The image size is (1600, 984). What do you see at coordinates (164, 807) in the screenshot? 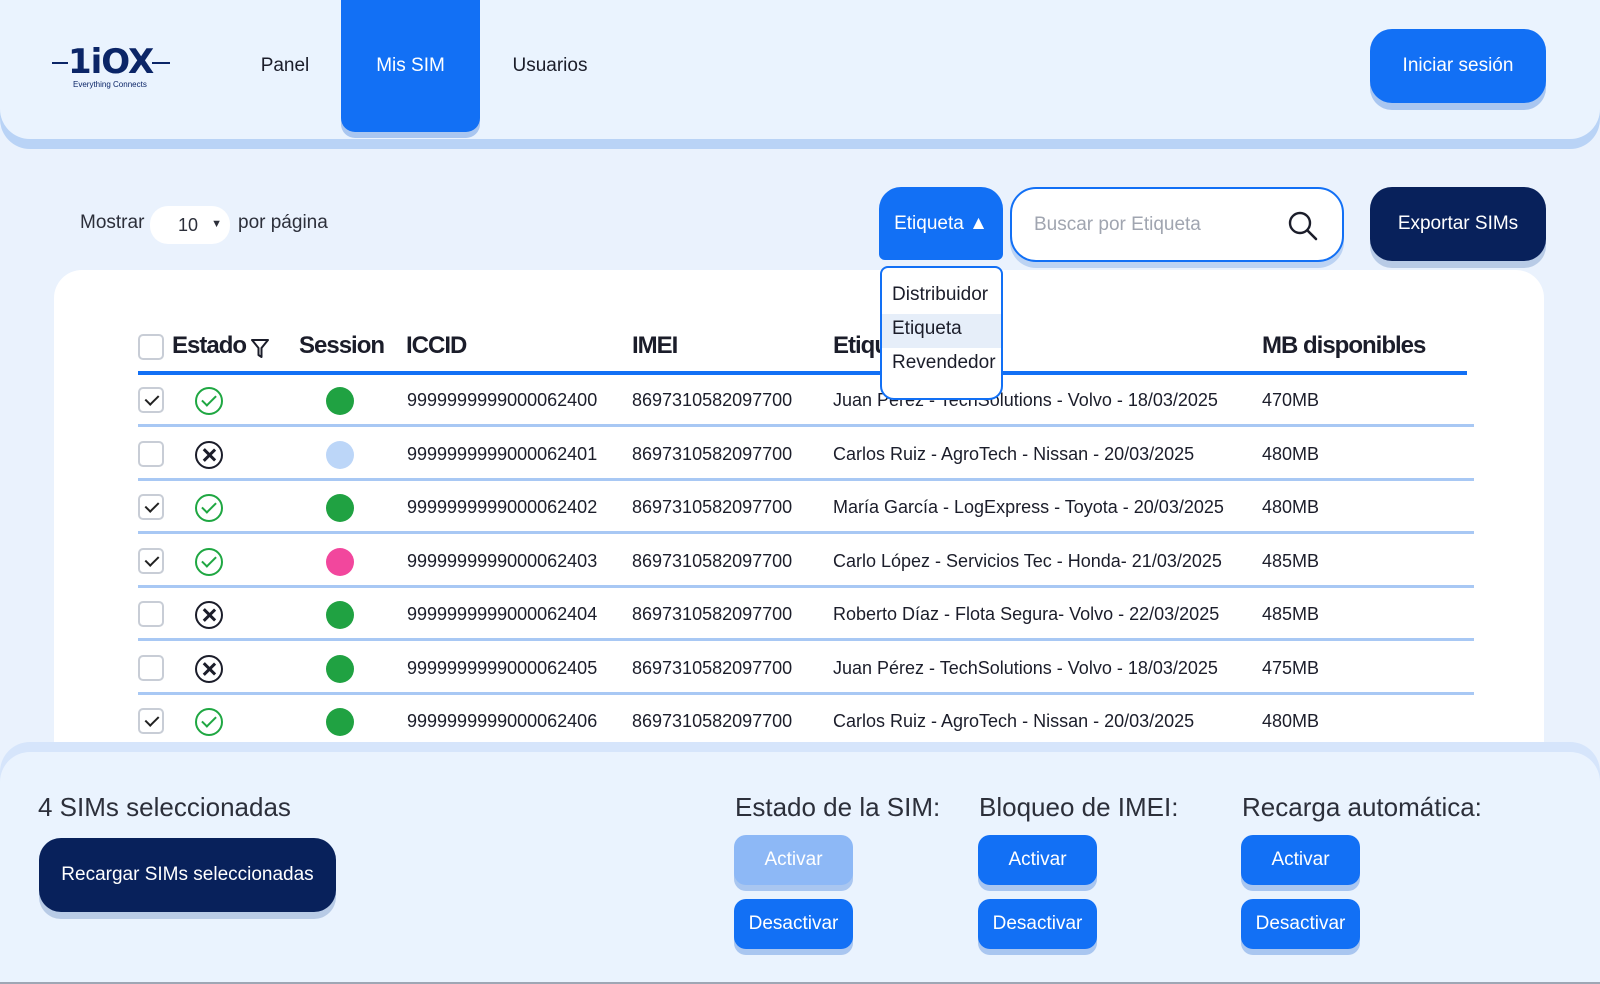
I see `selected-count: 4 SIMs seleccionadas` at bounding box center [164, 807].